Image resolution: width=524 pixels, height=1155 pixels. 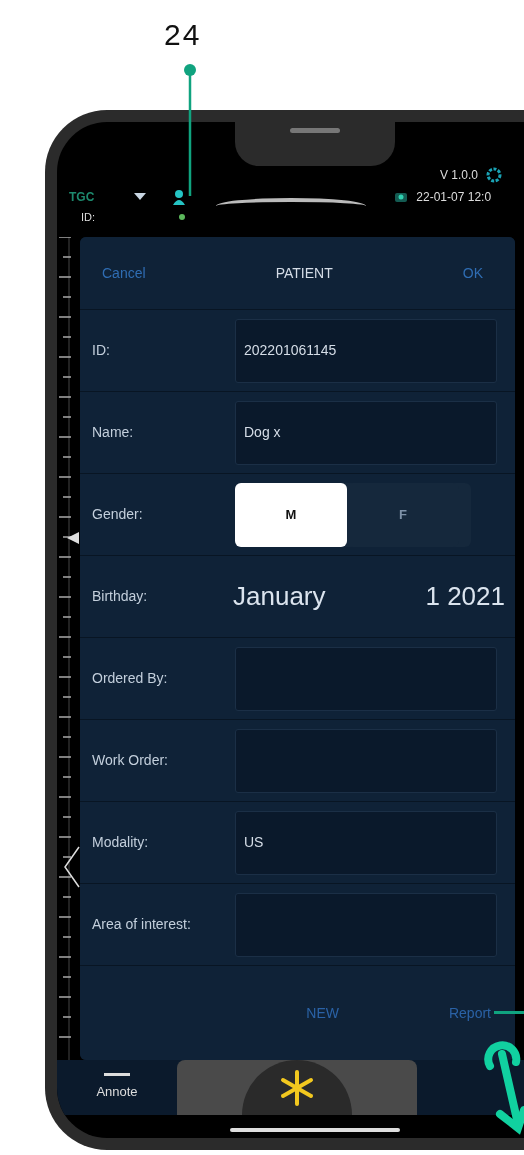 What do you see at coordinates (117, 1092) in the screenshot?
I see `toolbar-label: Annote` at bounding box center [117, 1092].